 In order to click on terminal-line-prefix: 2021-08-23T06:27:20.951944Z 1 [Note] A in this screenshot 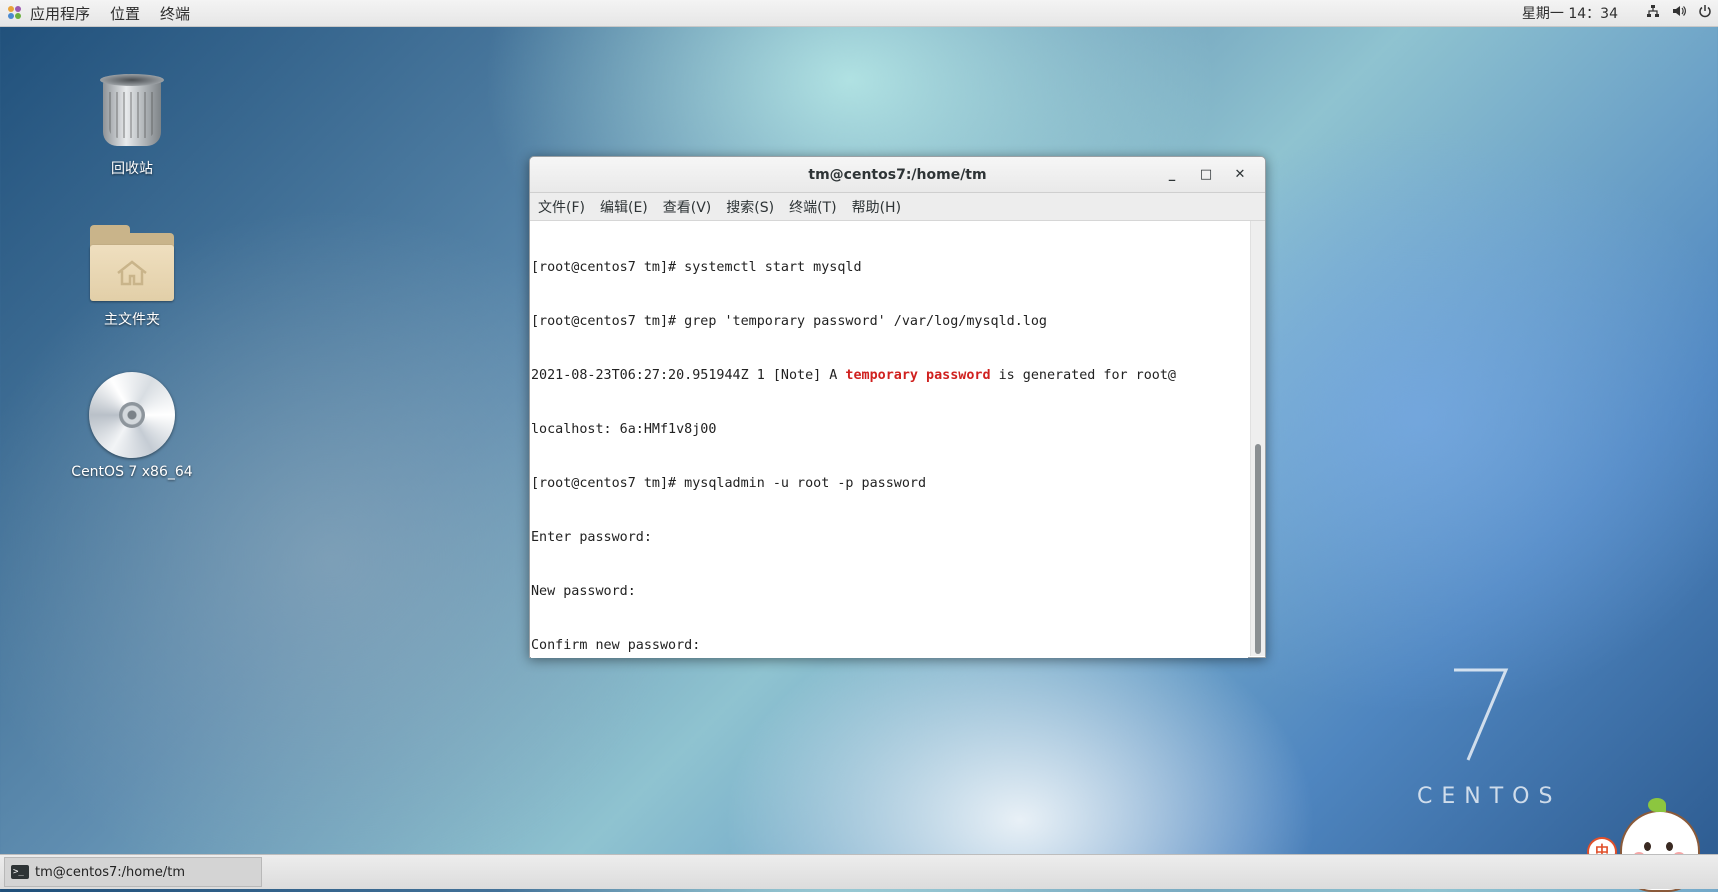, I will do `click(688, 375)`.